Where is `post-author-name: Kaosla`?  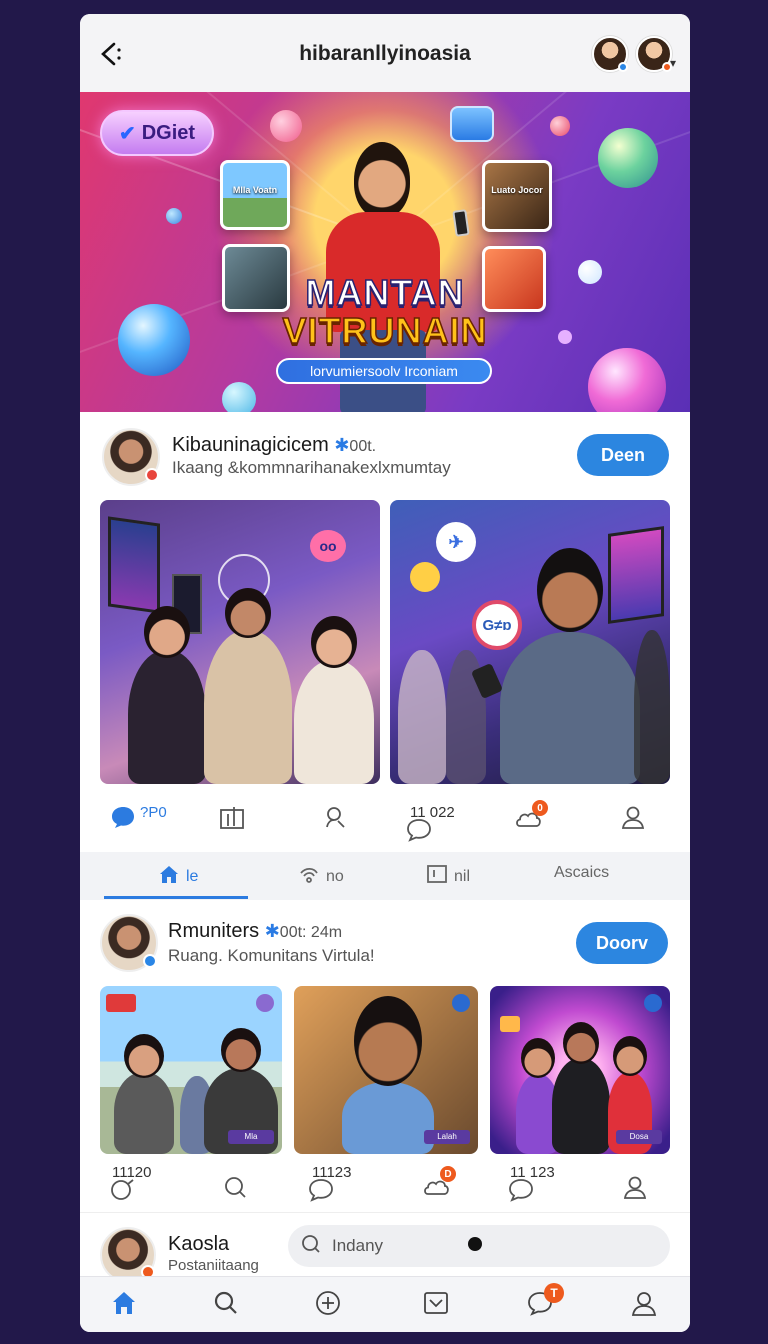
post-author-name: Kaosla is located at coordinates (198, 1244).